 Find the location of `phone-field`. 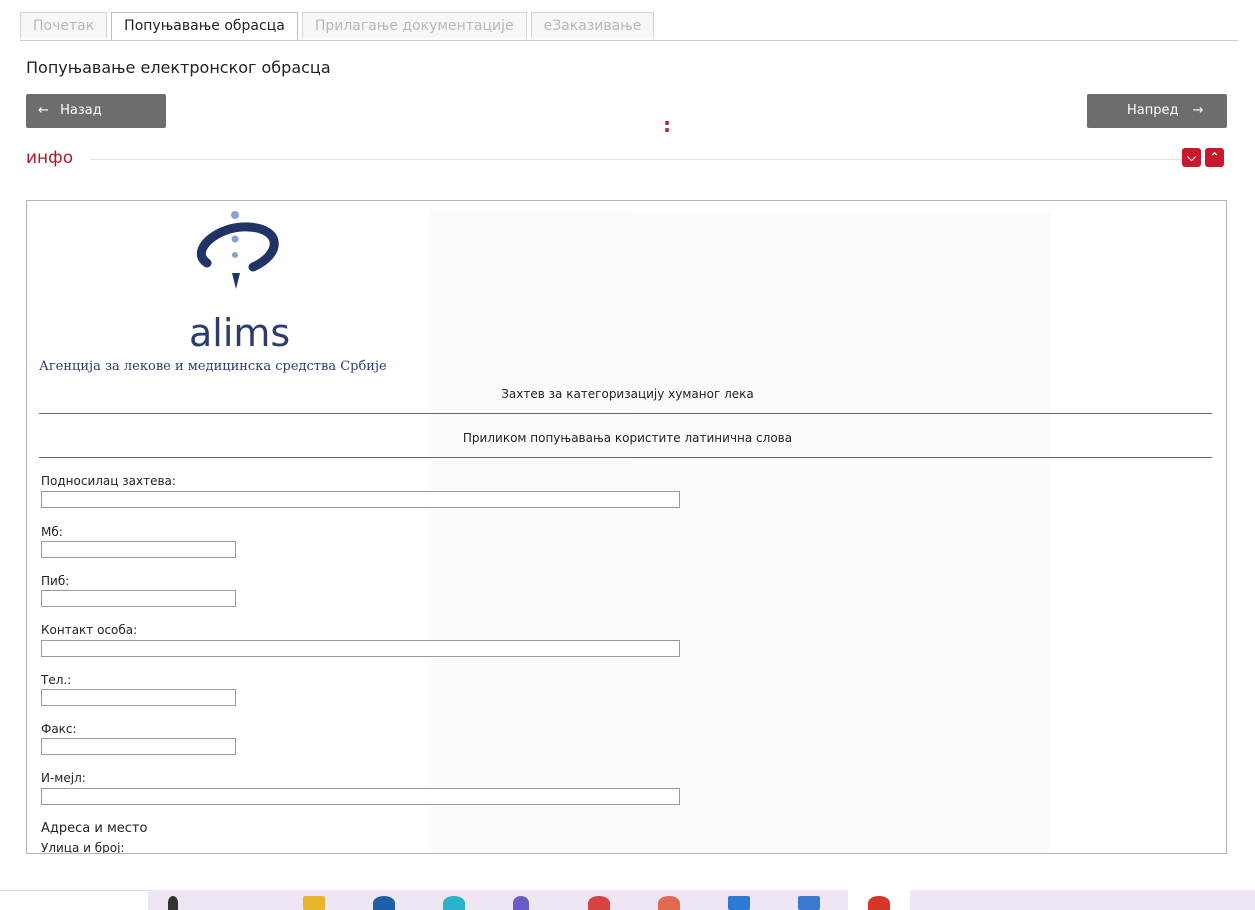

phone-field is located at coordinates (138, 697).